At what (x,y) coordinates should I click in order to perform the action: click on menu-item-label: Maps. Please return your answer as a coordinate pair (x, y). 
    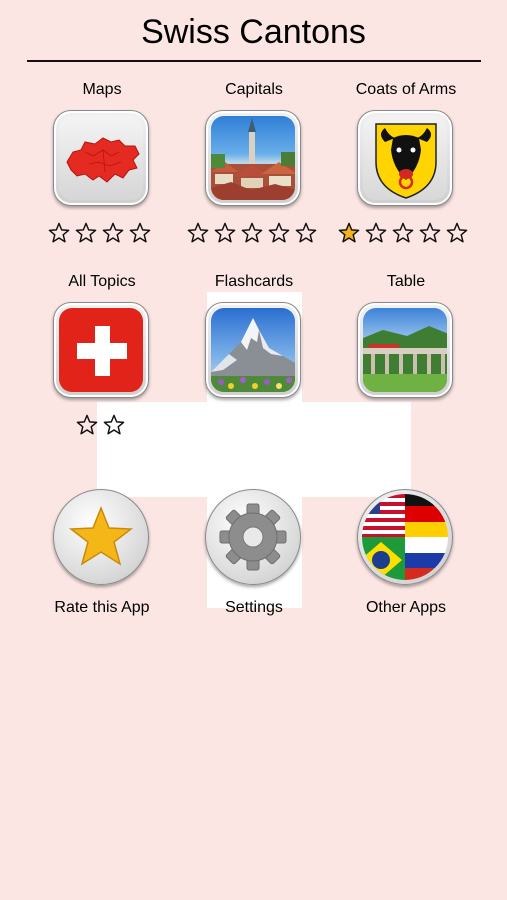
    Looking at the image, I should click on (102, 89).